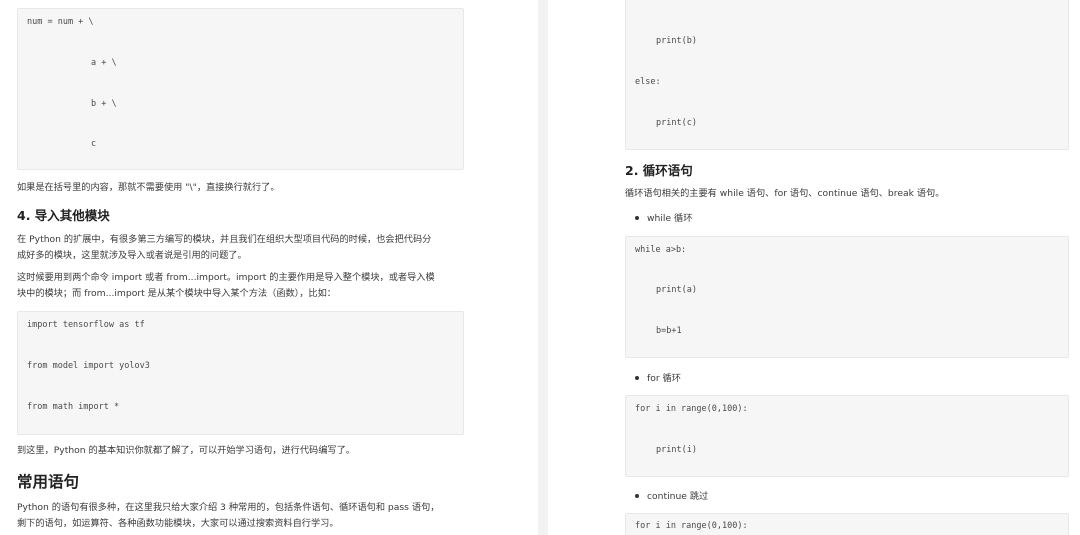  I want to click on bullet-label: while 循环, so click(670, 218).